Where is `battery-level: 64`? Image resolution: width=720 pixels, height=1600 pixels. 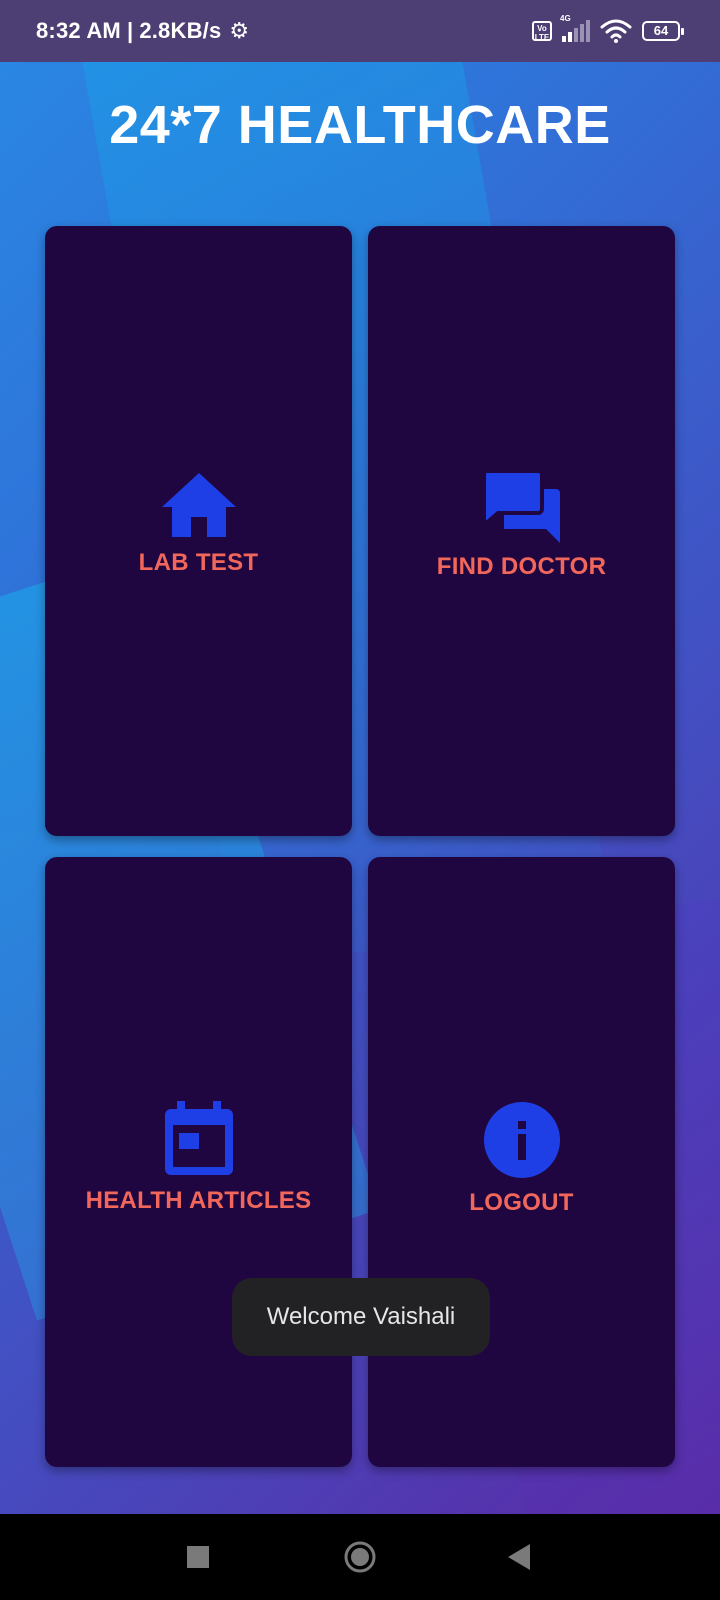 battery-level: 64 is located at coordinates (661, 30).